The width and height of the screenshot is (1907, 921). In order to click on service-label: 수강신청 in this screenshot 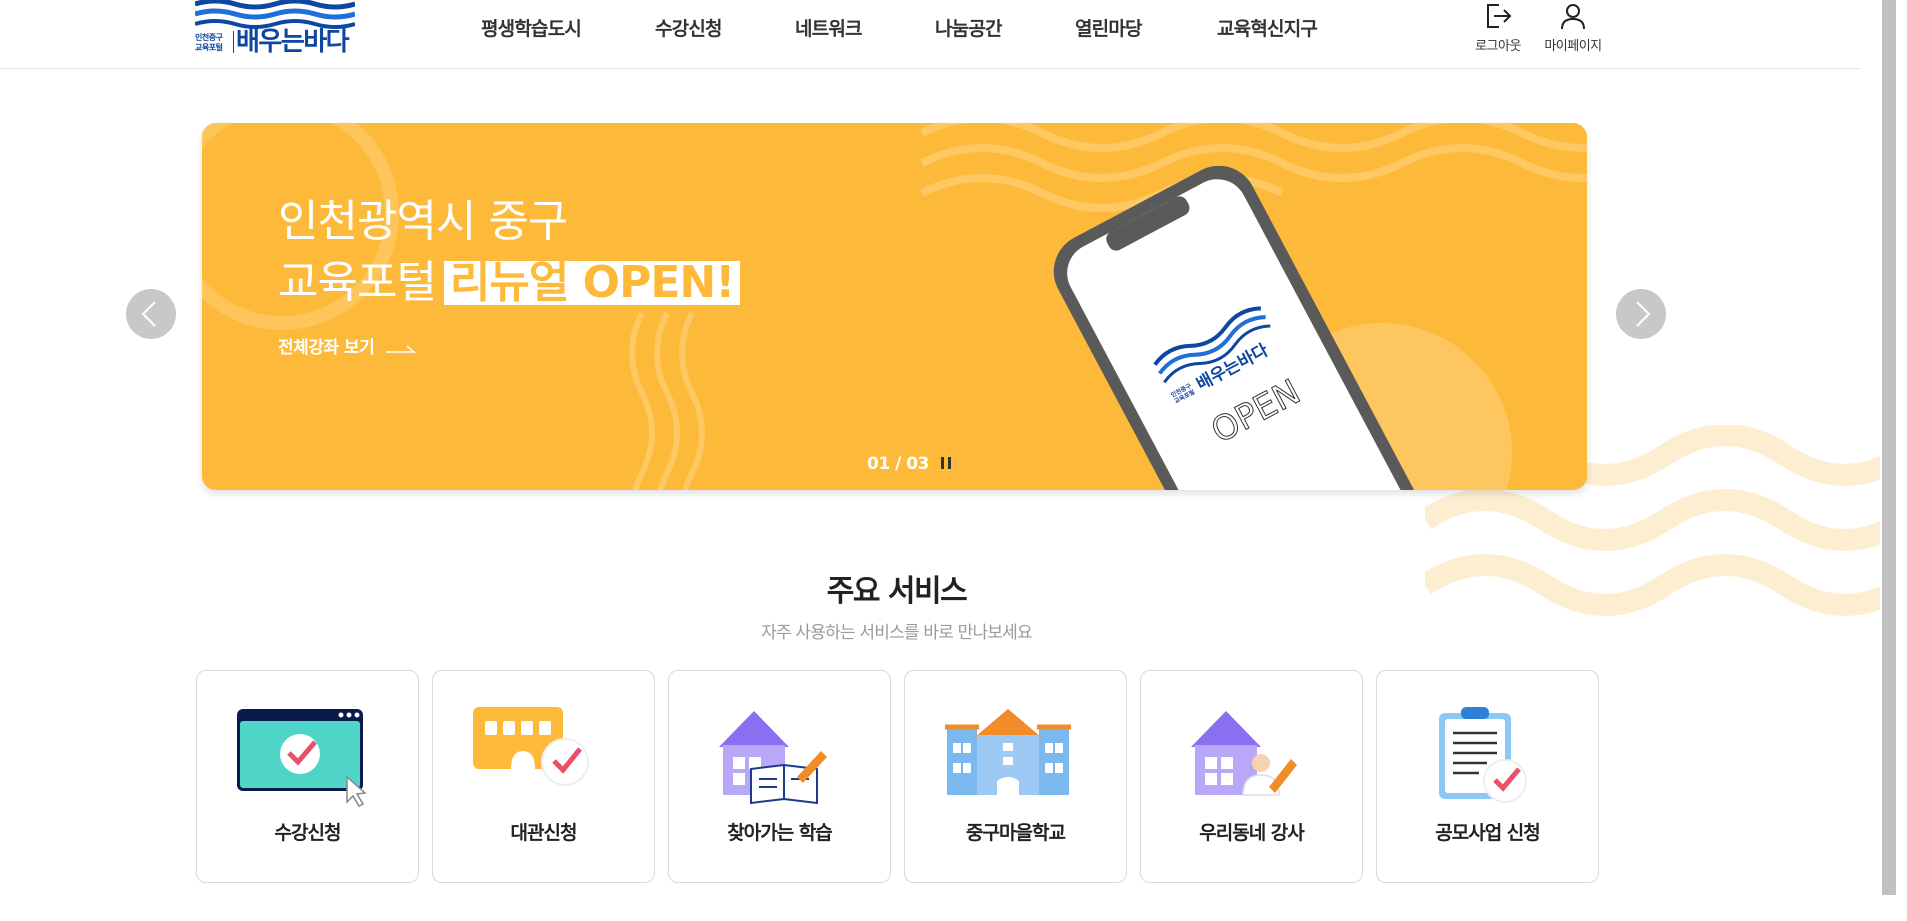, I will do `click(308, 833)`.